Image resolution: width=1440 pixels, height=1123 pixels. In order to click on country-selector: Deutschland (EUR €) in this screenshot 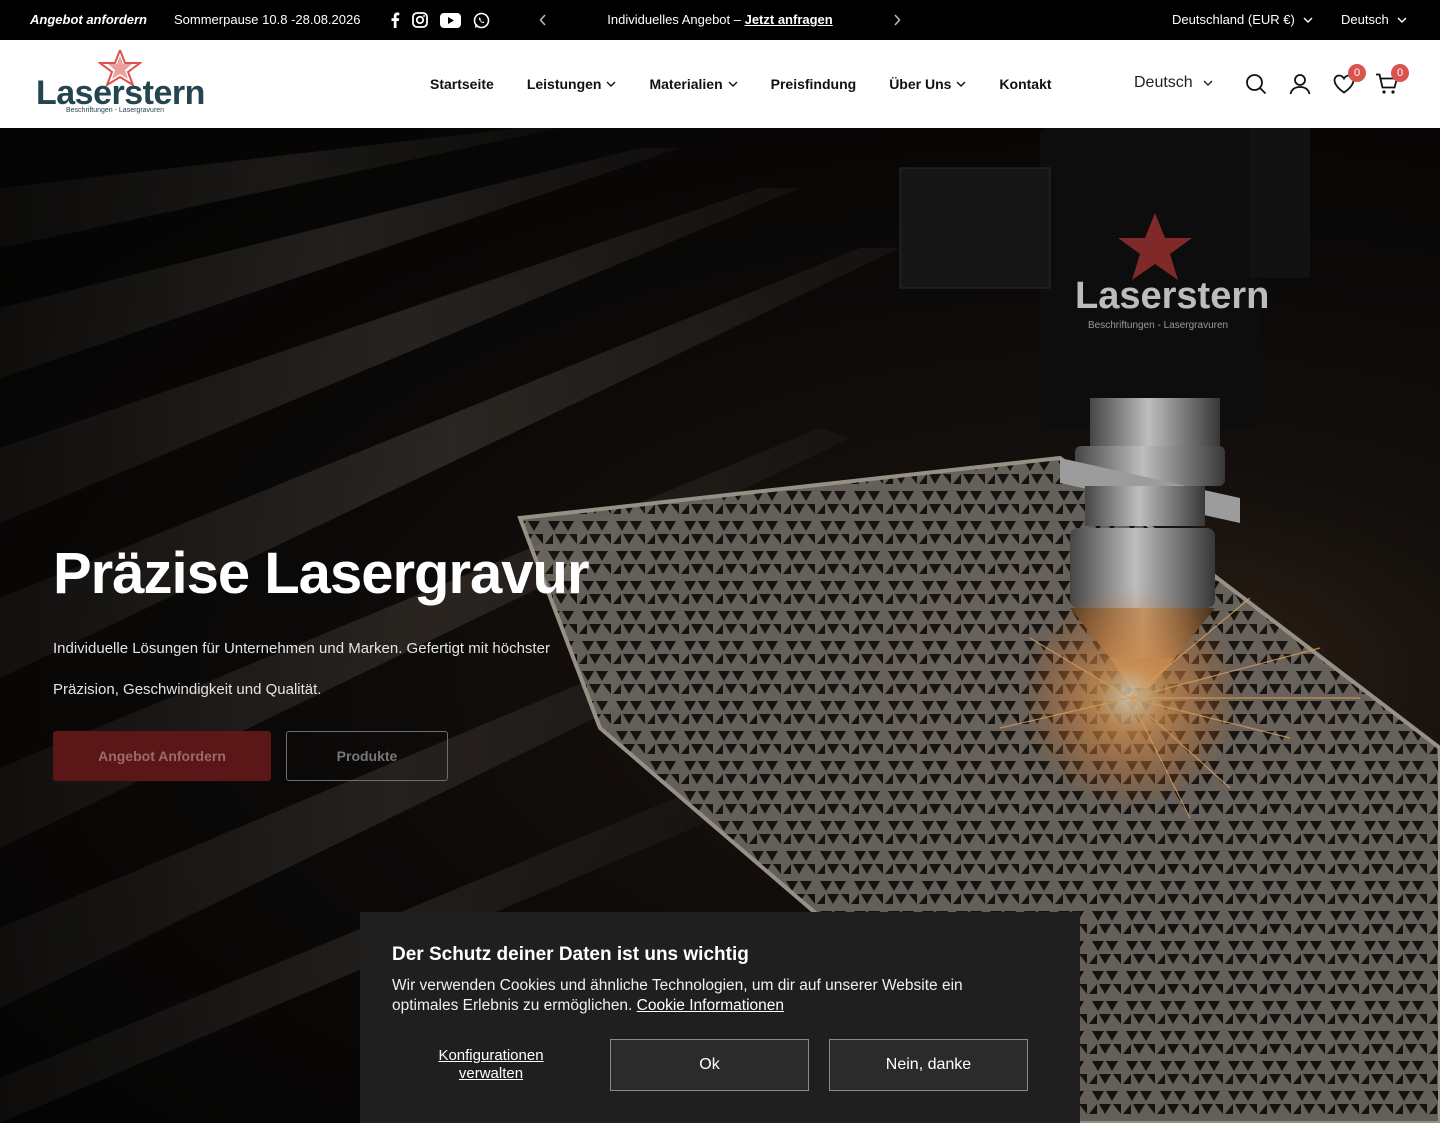, I will do `click(1242, 19)`.